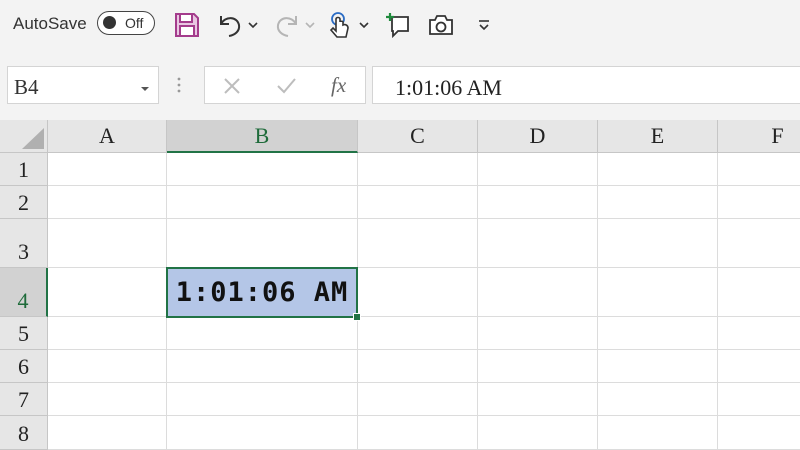 This screenshot has height=450, width=800. What do you see at coordinates (759, 366) in the screenshot?
I see `cell-f6` at bounding box center [759, 366].